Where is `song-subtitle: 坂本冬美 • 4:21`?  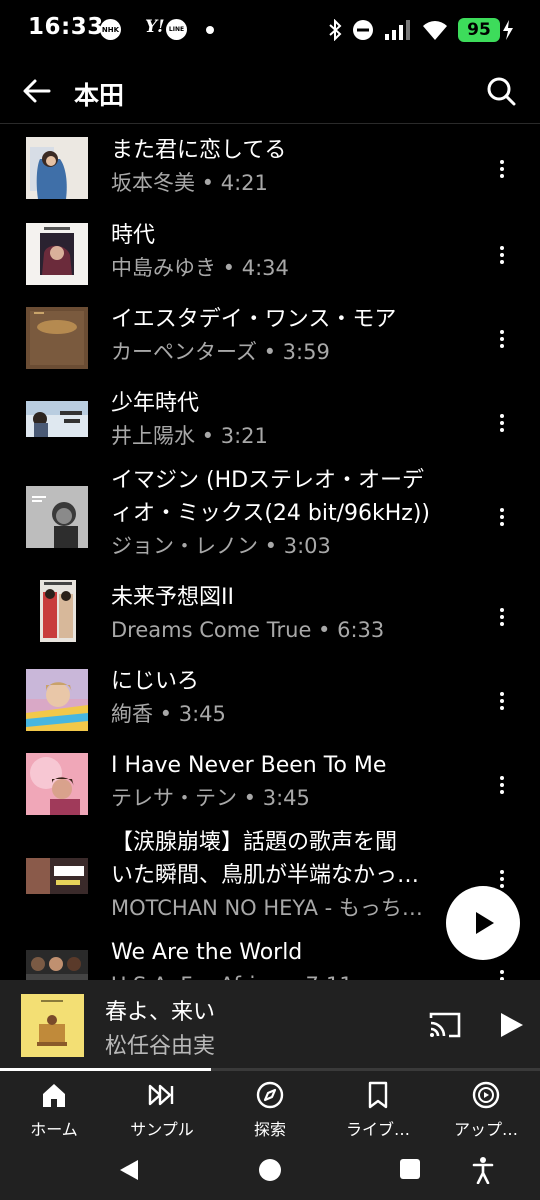 song-subtitle: 坂本冬美 • 4:21 is located at coordinates (189, 183).